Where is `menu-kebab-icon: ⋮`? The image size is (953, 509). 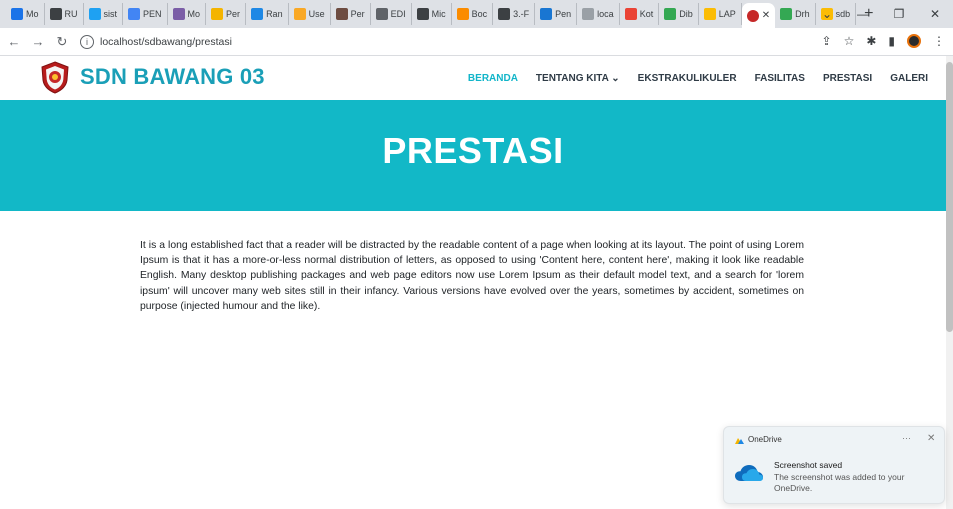
menu-kebab-icon: ⋮ is located at coordinates (939, 41).